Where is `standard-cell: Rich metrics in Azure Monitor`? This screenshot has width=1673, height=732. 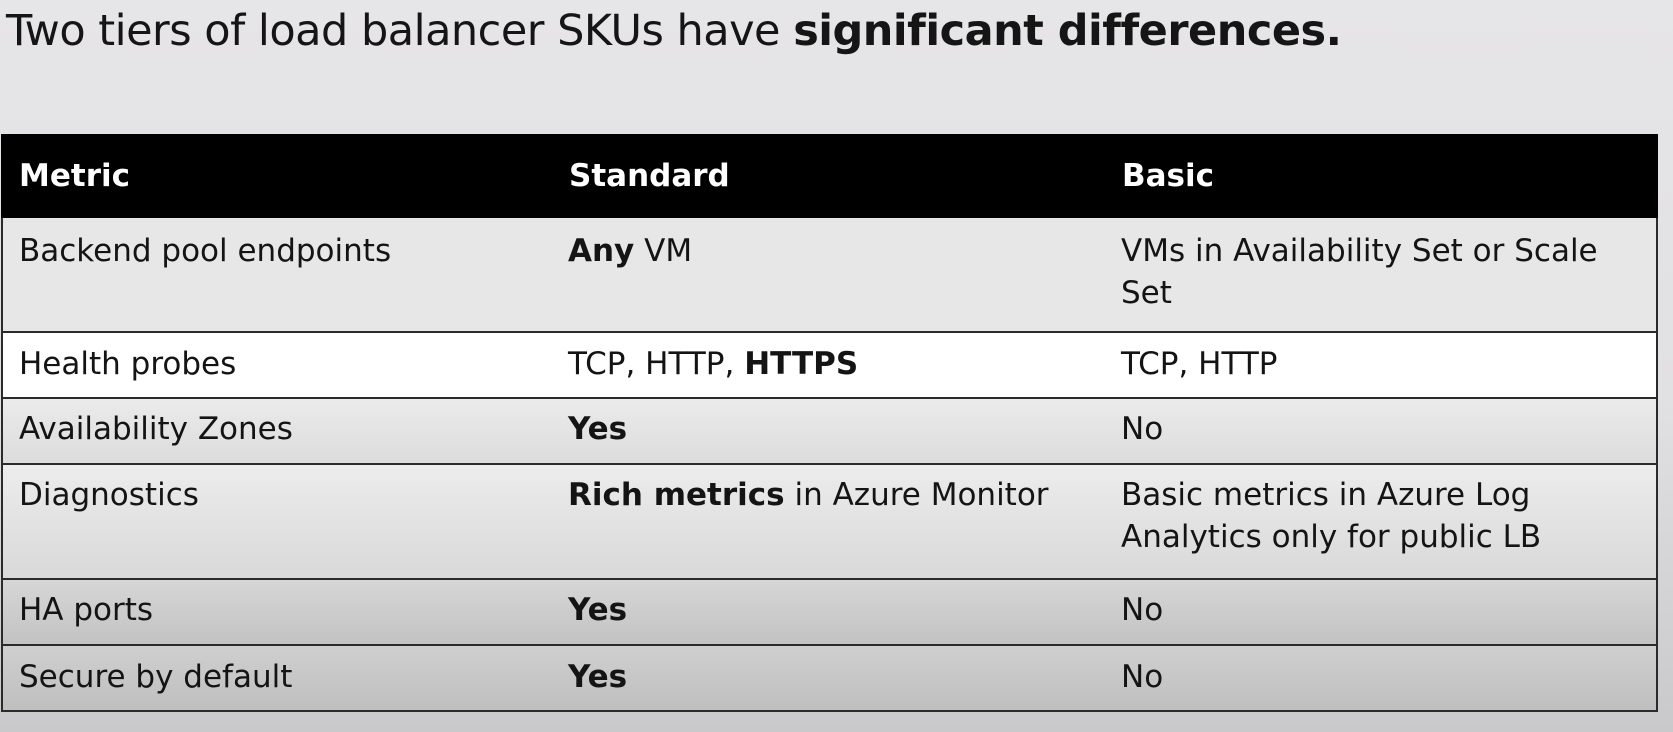
standard-cell: Rich metrics in Azure Monitor is located at coordinates (828, 521).